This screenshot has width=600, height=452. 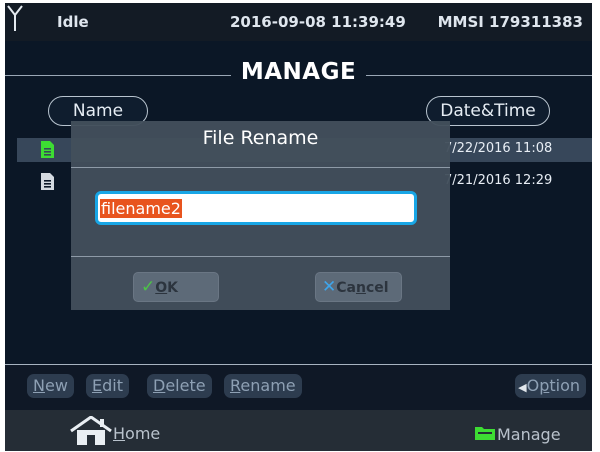 What do you see at coordinates (263, 386) in the screenshot?
I see `rename-button: Rename` at bounding box center [263, 386].